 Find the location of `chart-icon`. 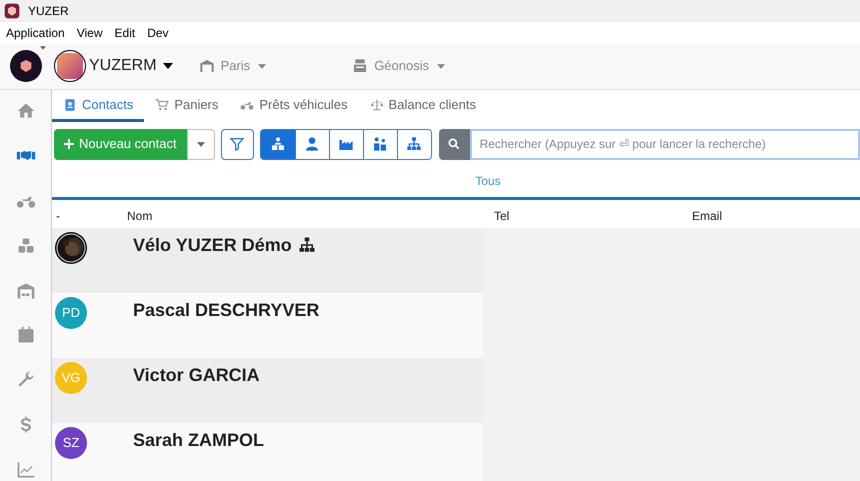

chart-icon is located at coordinates (26, 470).